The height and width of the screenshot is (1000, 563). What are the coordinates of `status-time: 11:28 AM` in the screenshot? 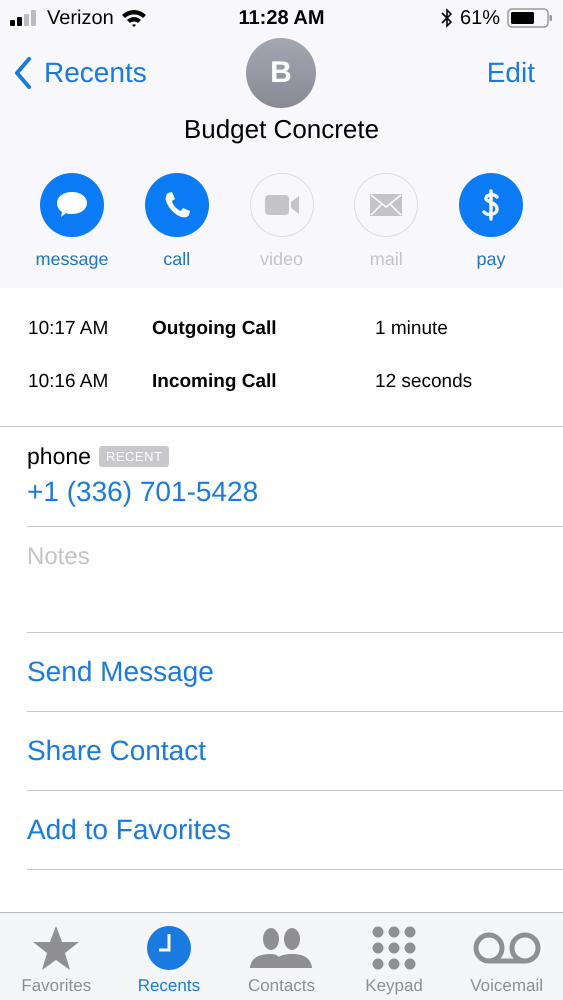 It's located at (281, 18).